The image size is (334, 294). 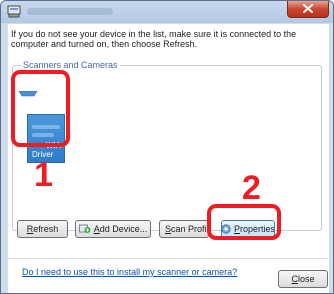 I want to click on scan-label: can Profile, so click(x=190, y=229).